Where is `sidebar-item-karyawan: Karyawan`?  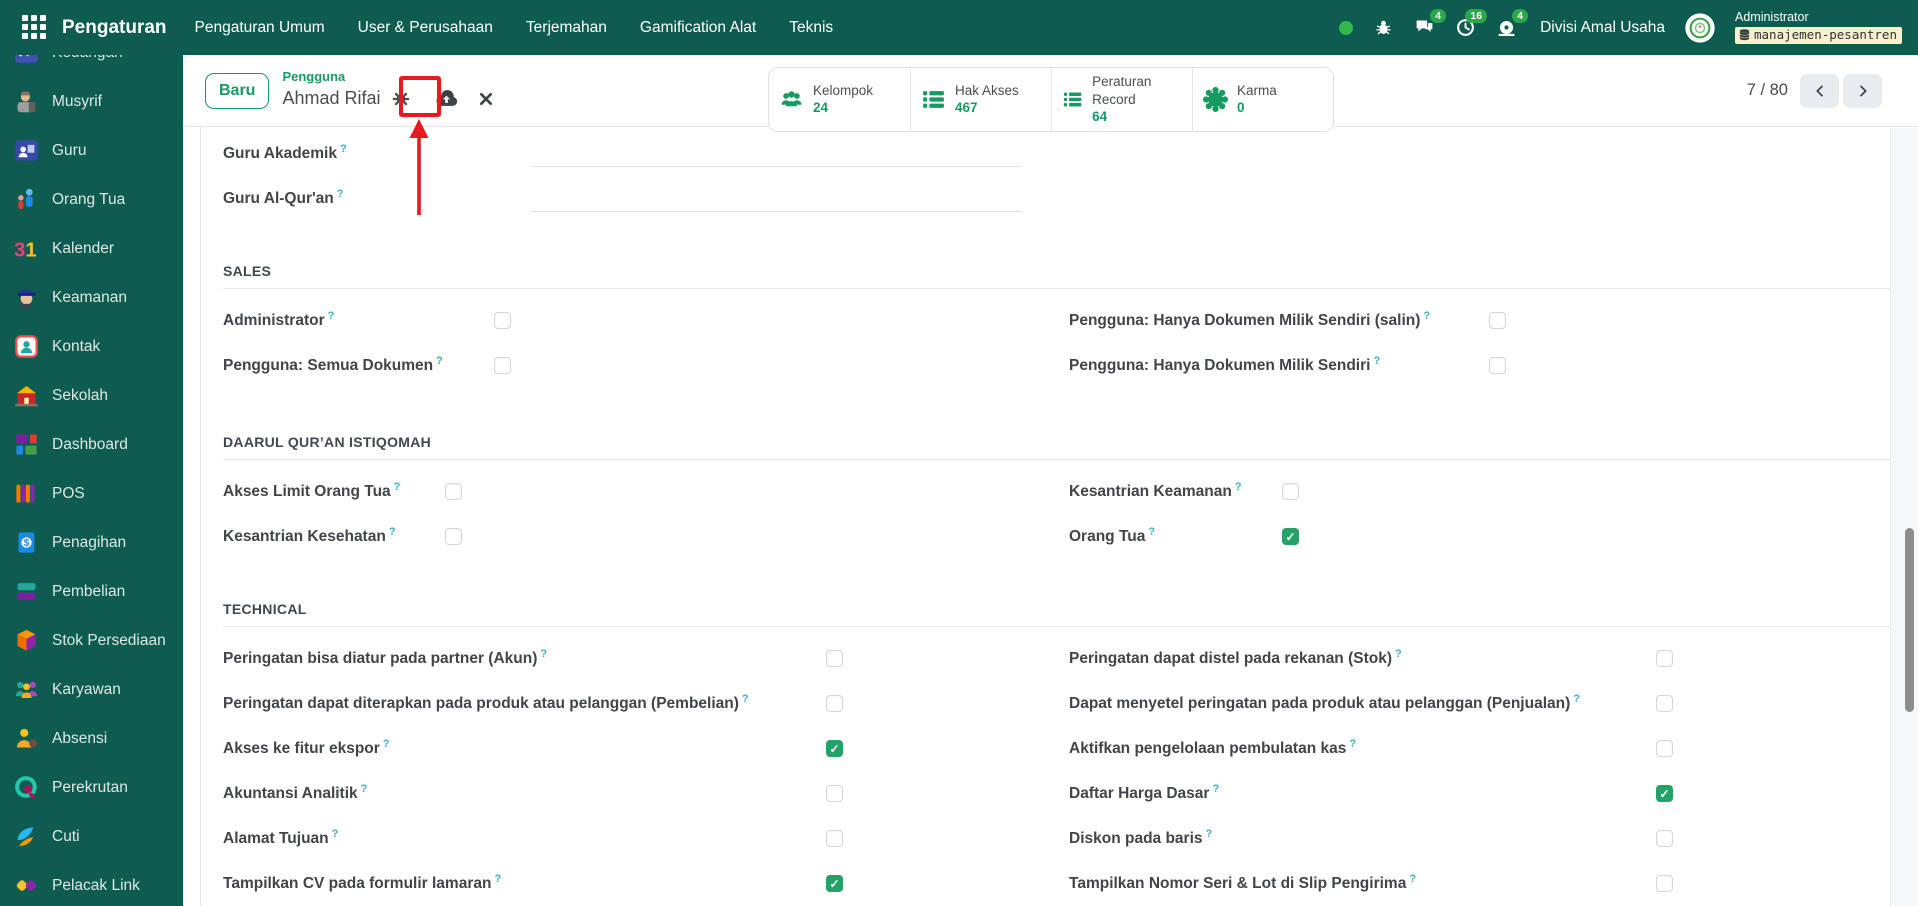
sidebar-item-karyawan: Karyawan is located at coordinates (98, 689).